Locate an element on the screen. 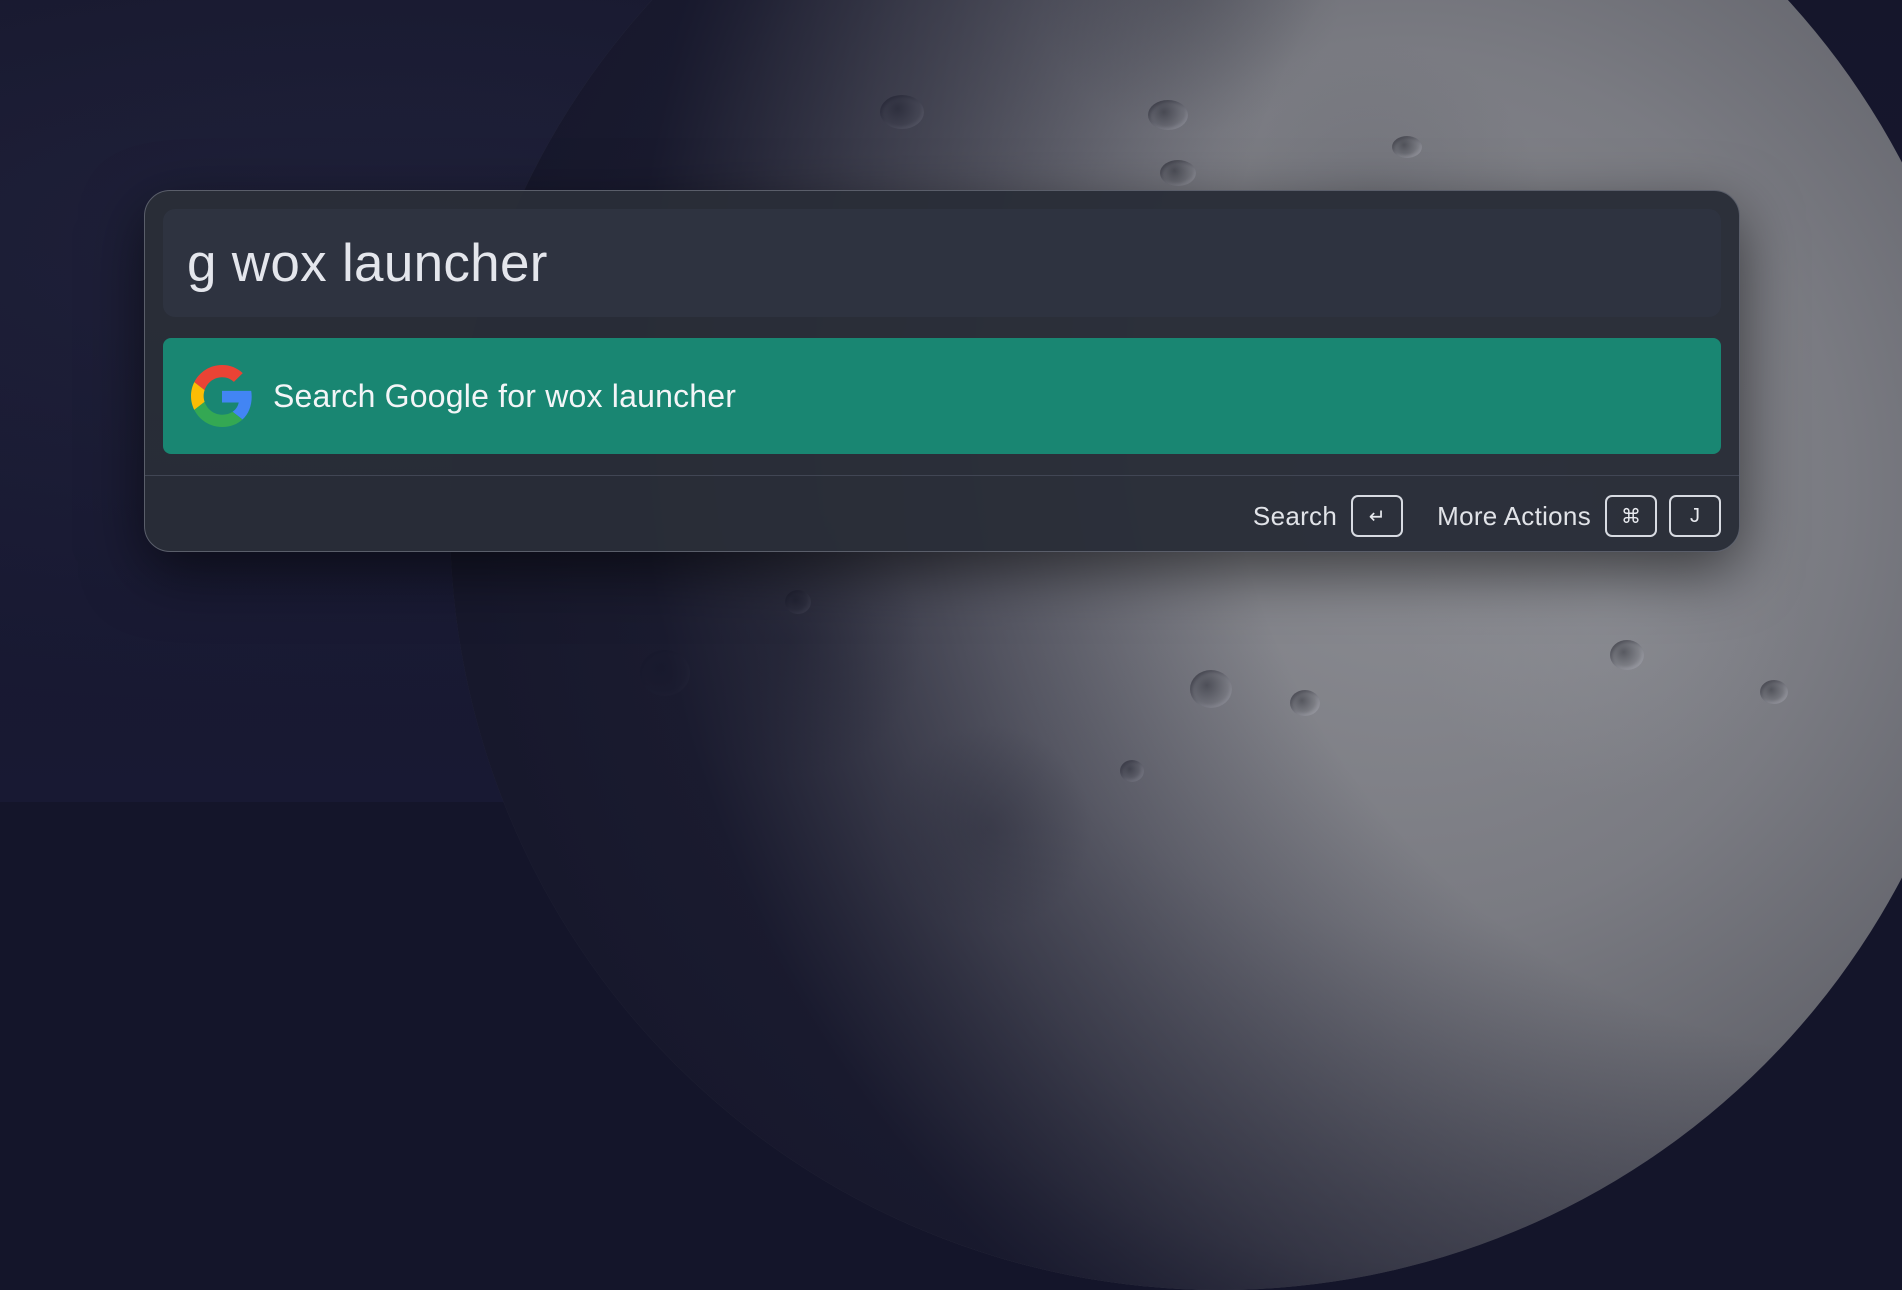  enter-key-icon: ↵ is located at coordinates (1377, 516).